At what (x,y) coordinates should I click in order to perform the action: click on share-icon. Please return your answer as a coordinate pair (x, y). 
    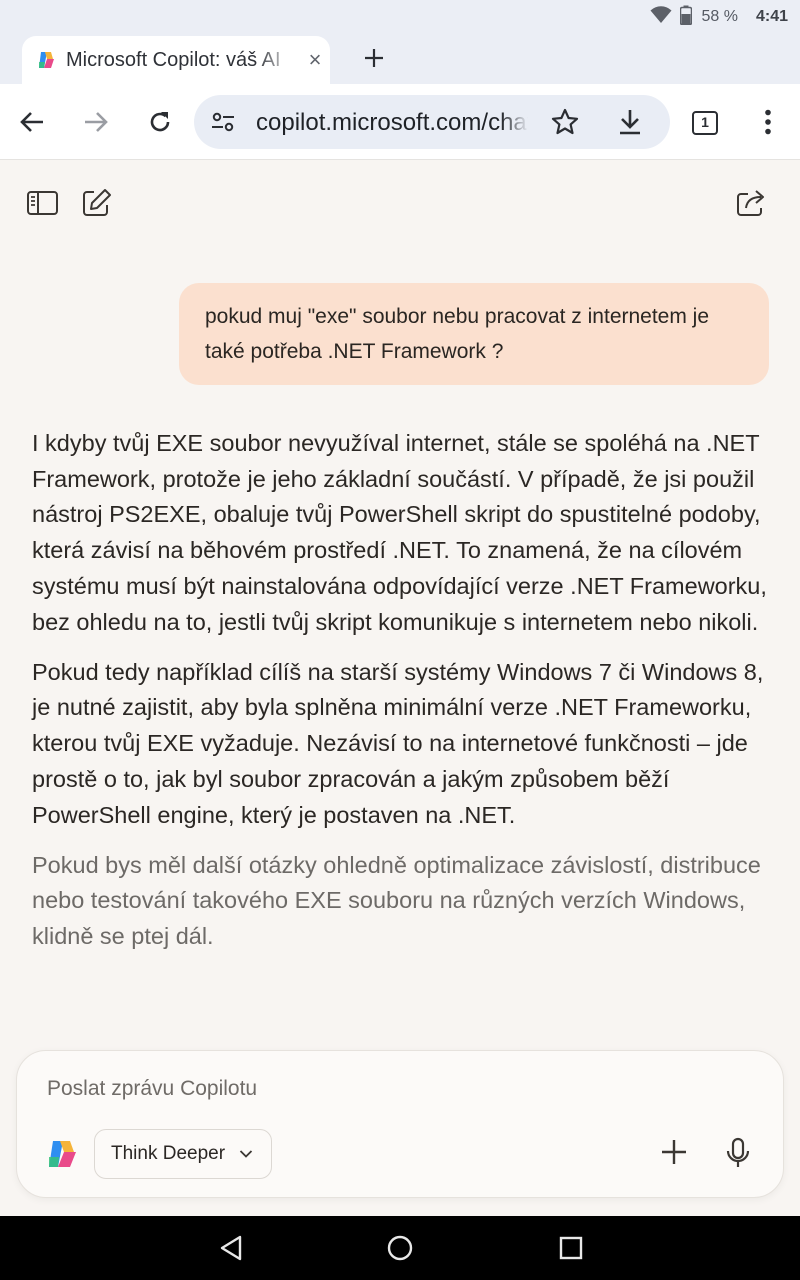
    Looking at the image, I should click on (751, 203).